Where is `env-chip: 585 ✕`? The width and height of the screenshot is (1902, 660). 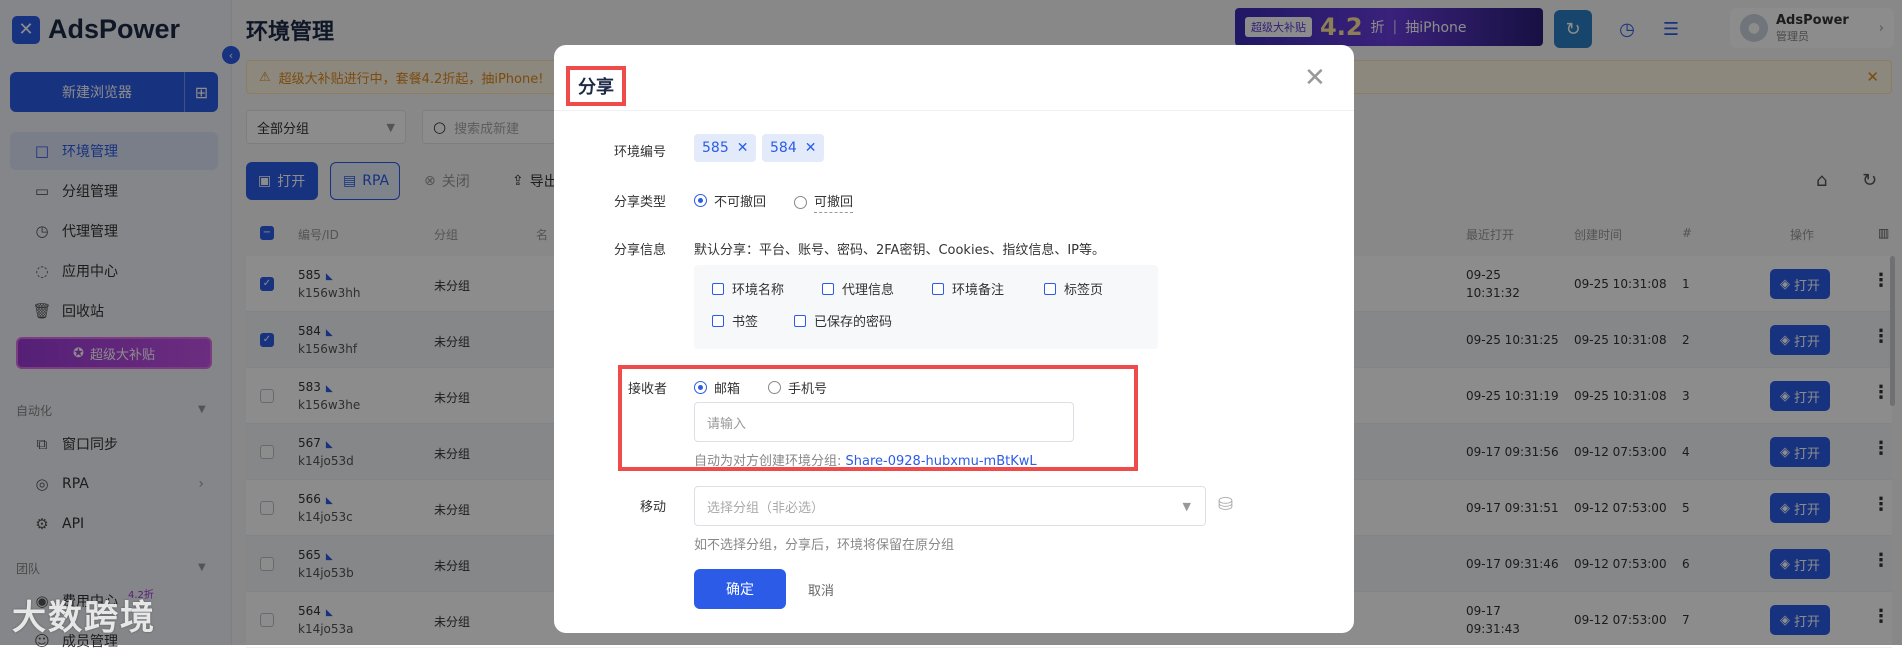 env-chip: 585 ✕ is located at coordinates (725, 148).